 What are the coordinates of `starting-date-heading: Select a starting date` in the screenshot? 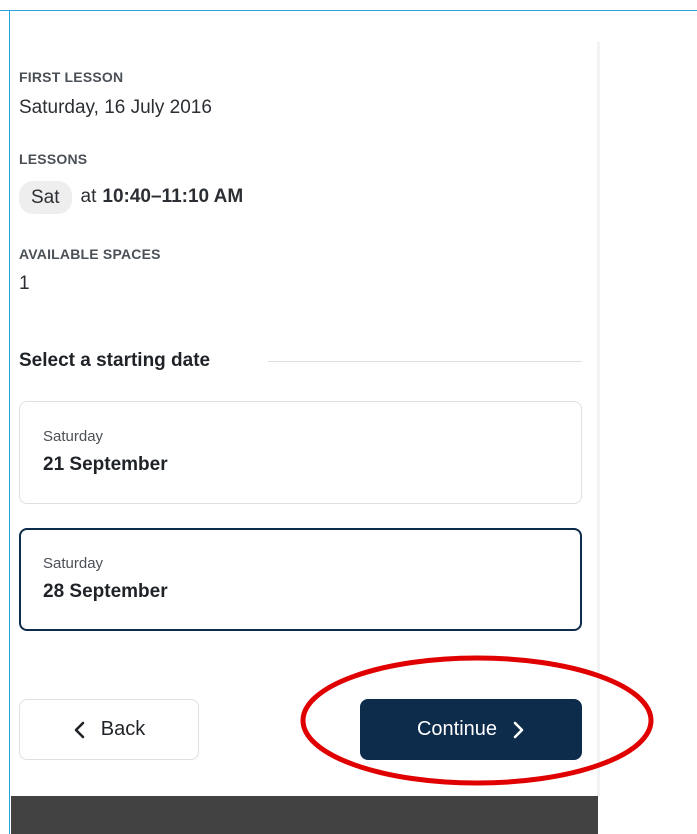 It's located at (115, 360).